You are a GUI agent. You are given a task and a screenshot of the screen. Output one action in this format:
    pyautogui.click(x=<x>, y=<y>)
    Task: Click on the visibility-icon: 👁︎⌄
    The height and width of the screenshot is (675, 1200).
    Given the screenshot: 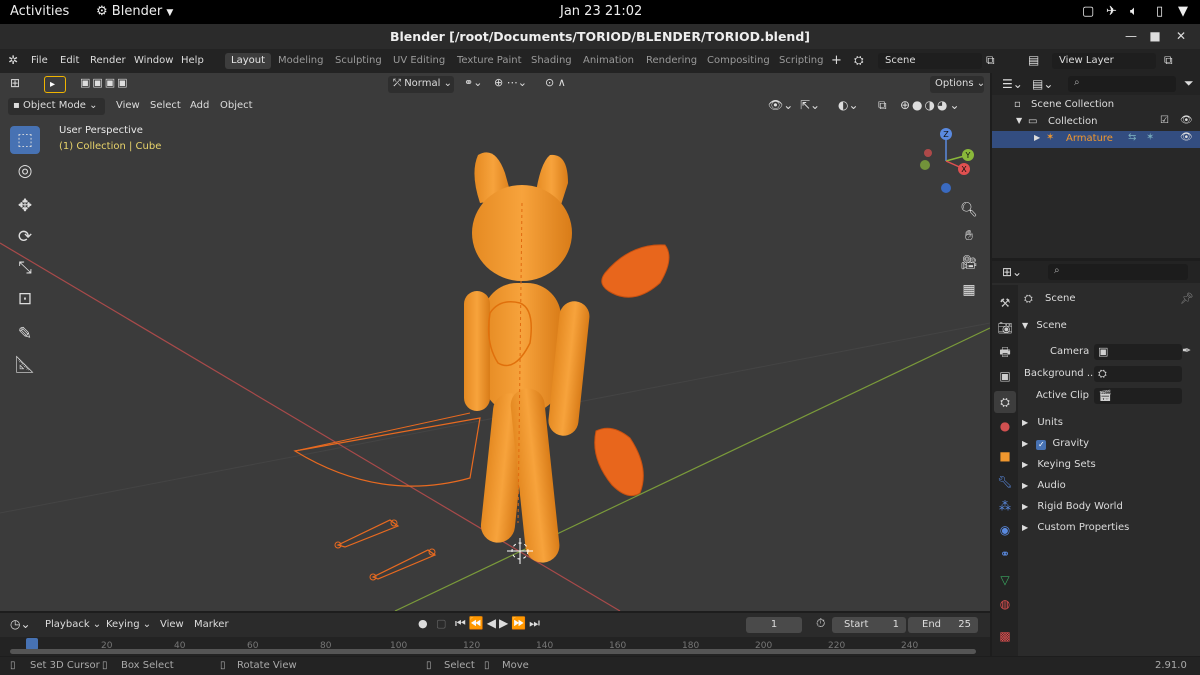 What is the action you would take?
    pyautogui.click(x=780, y=105)
    